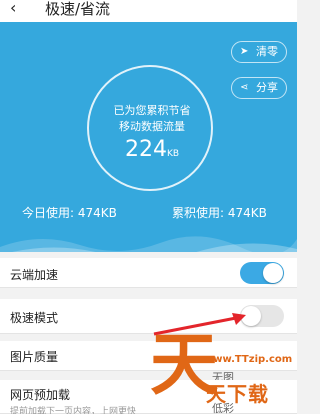 Image resolution: width=320 pixels, height=414 pixels. Describe the element at coordinates (73, 410) in the screenshot. I see `preload-sub: 提前加载下一页内容，上网更快` at that location.